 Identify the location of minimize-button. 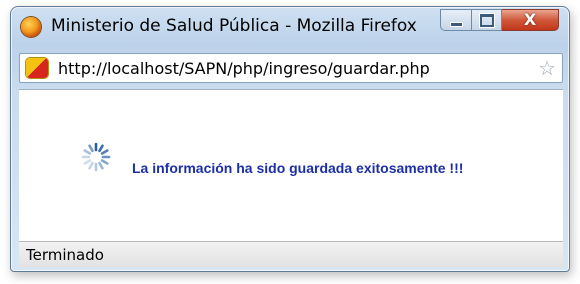
(456, 20).